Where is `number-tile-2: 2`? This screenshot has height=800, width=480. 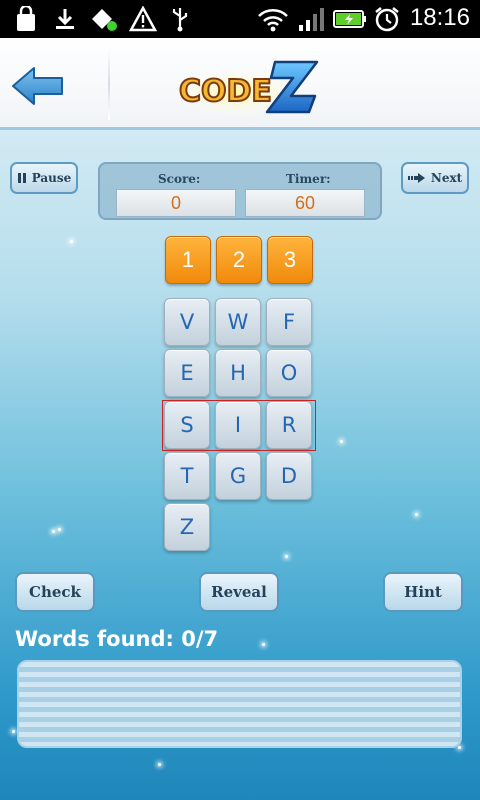 number-tile-2: 2 is located at coordinates (239, 260).